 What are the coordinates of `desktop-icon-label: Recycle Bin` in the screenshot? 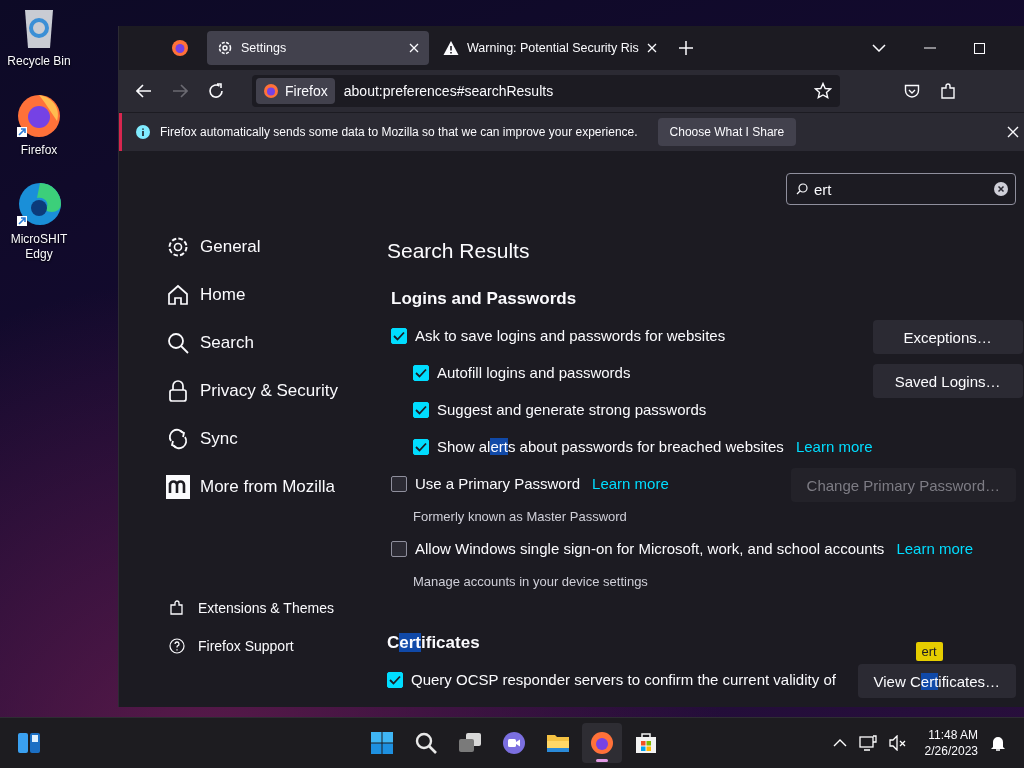 It's located at (39, 61).